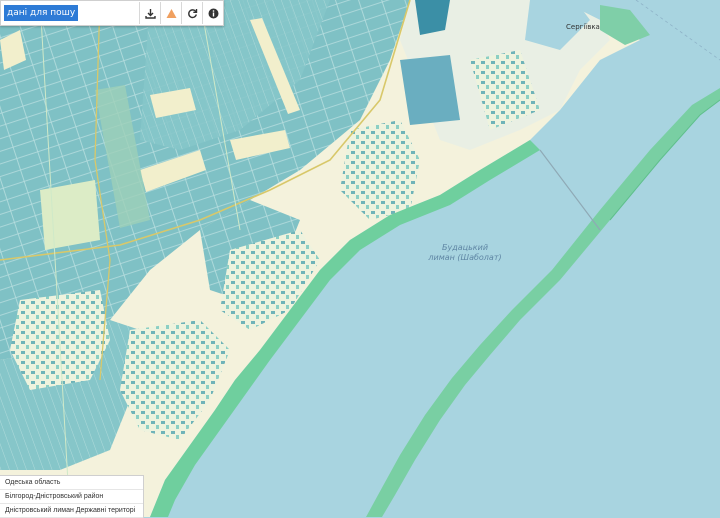  What do you see at coordinates (112, 13) in the screenshot?
I see `map-toolbar` at bounding box center [112, 13].